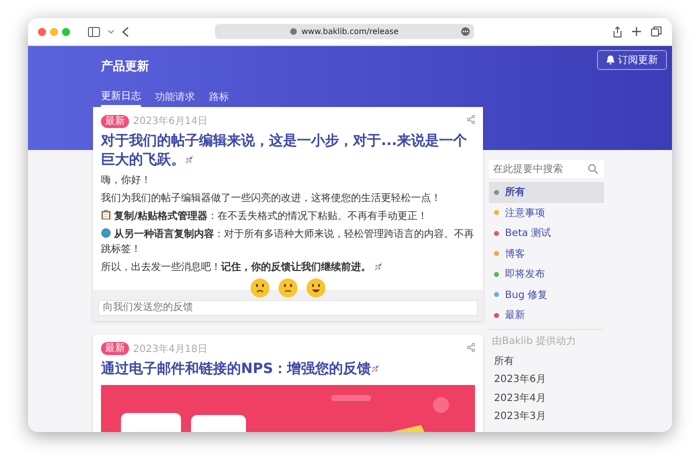 The height and width of the screenshot is (468, 700). I want to click on archive-link: 2023年6月, so click(546, 379).